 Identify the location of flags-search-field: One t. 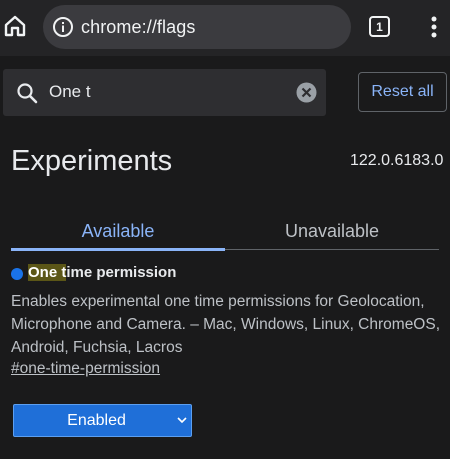
(164, 92).